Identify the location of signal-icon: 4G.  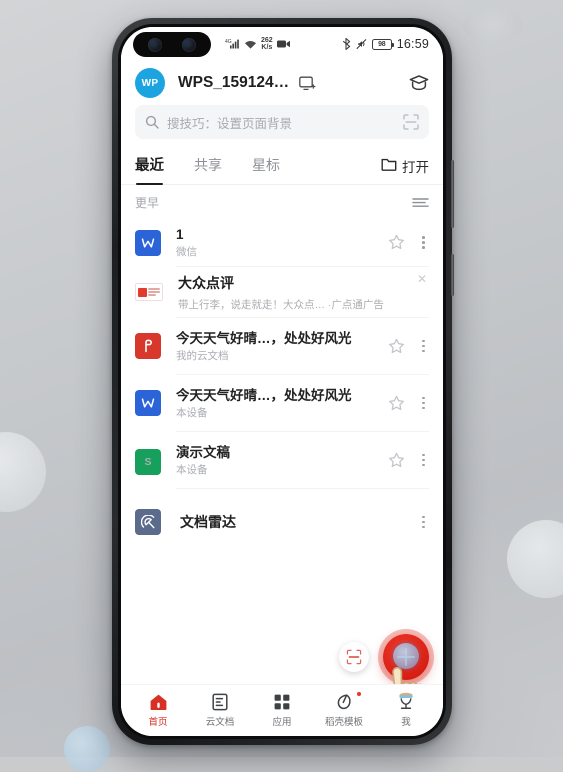
(232, 44).